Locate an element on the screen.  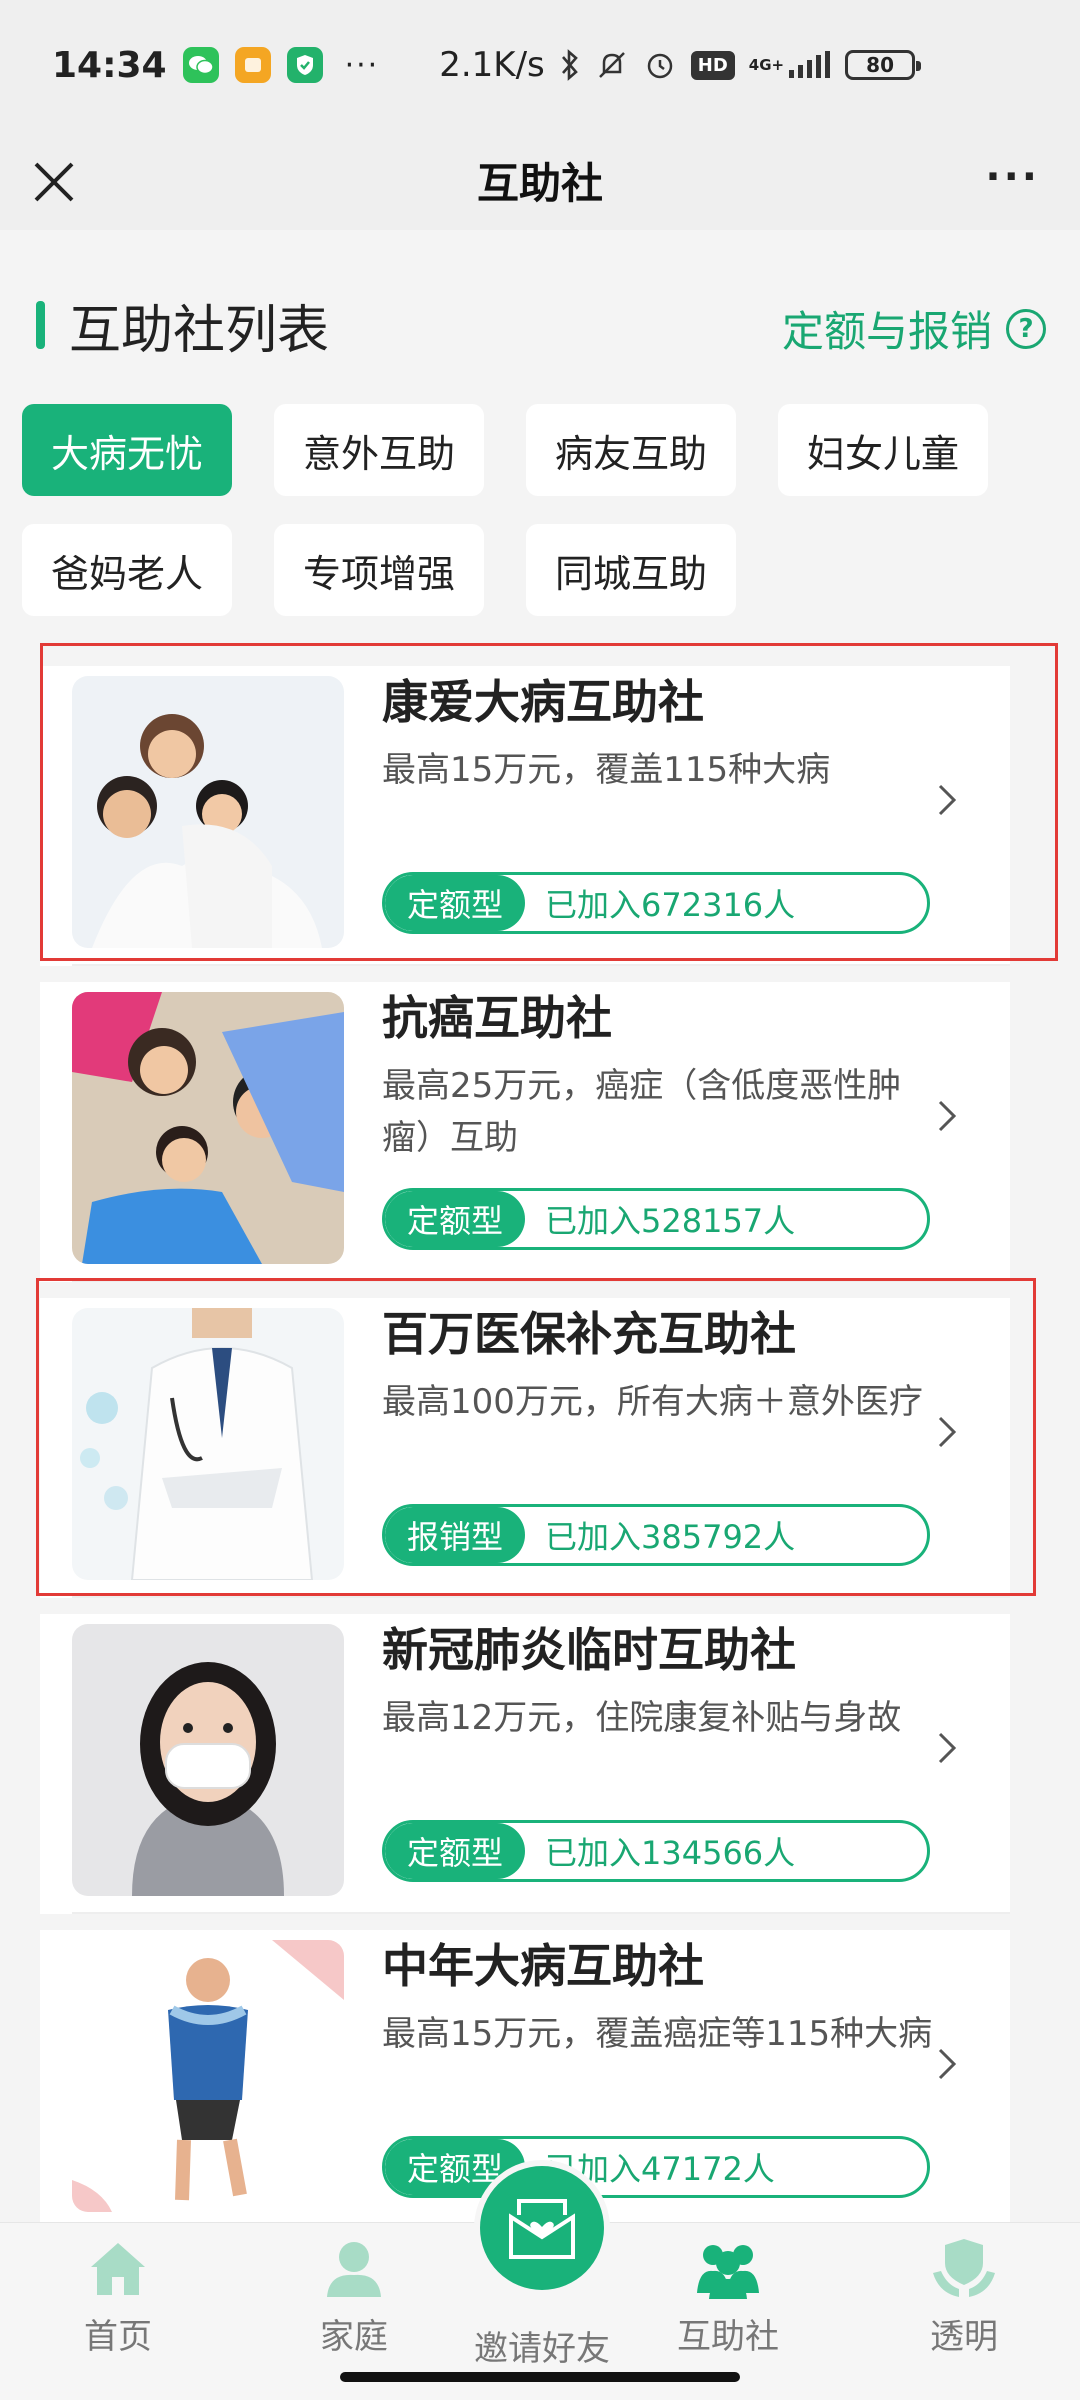
invite-friends-button is located at coordinates (542, 2228).